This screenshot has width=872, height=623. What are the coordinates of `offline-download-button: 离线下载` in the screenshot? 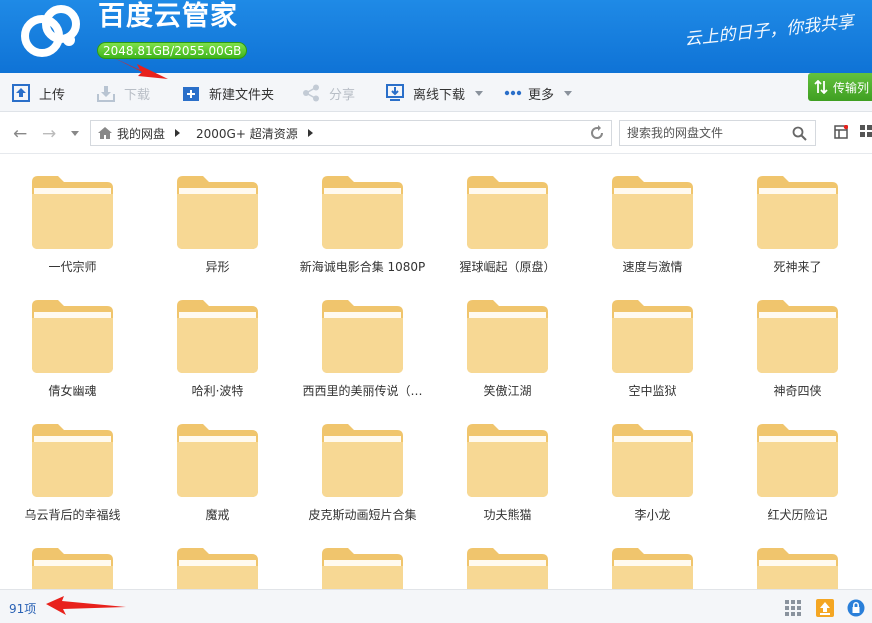 It's located at (435, 93).